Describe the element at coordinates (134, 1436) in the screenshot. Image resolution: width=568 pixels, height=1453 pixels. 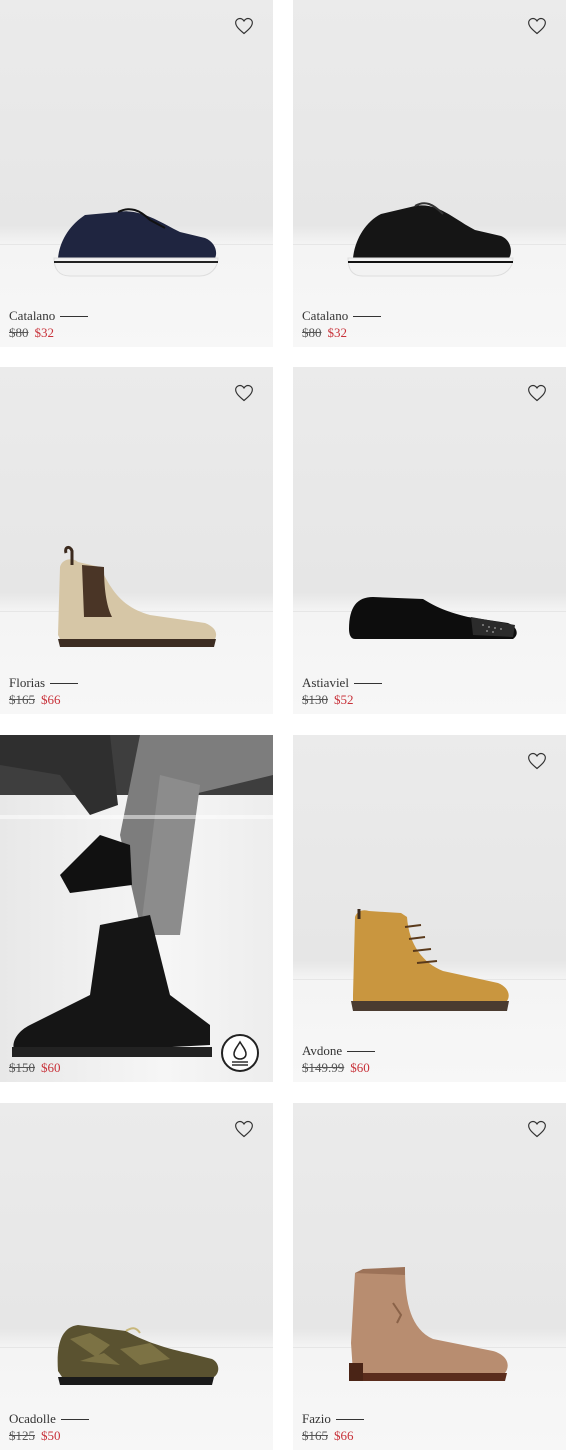
I see `product-prices: $125 $50` at that location.